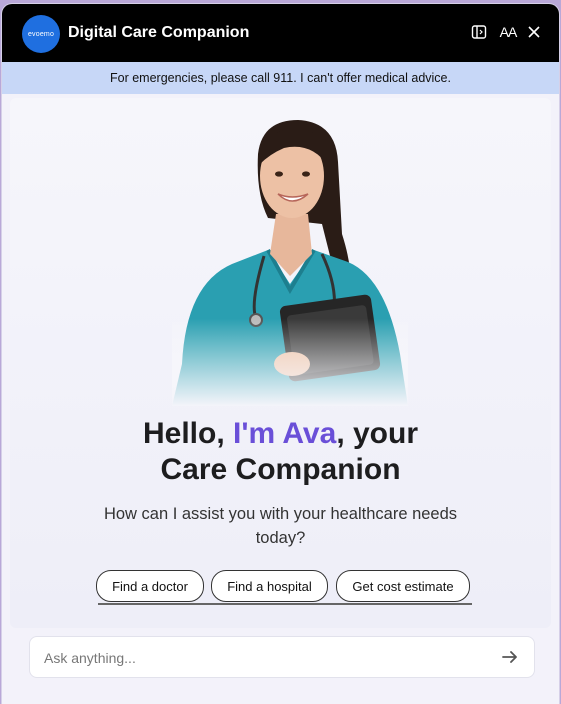 This screenshot has width=561, height=704. I want to click on greeting-suffix: , your, so click(377, 433).